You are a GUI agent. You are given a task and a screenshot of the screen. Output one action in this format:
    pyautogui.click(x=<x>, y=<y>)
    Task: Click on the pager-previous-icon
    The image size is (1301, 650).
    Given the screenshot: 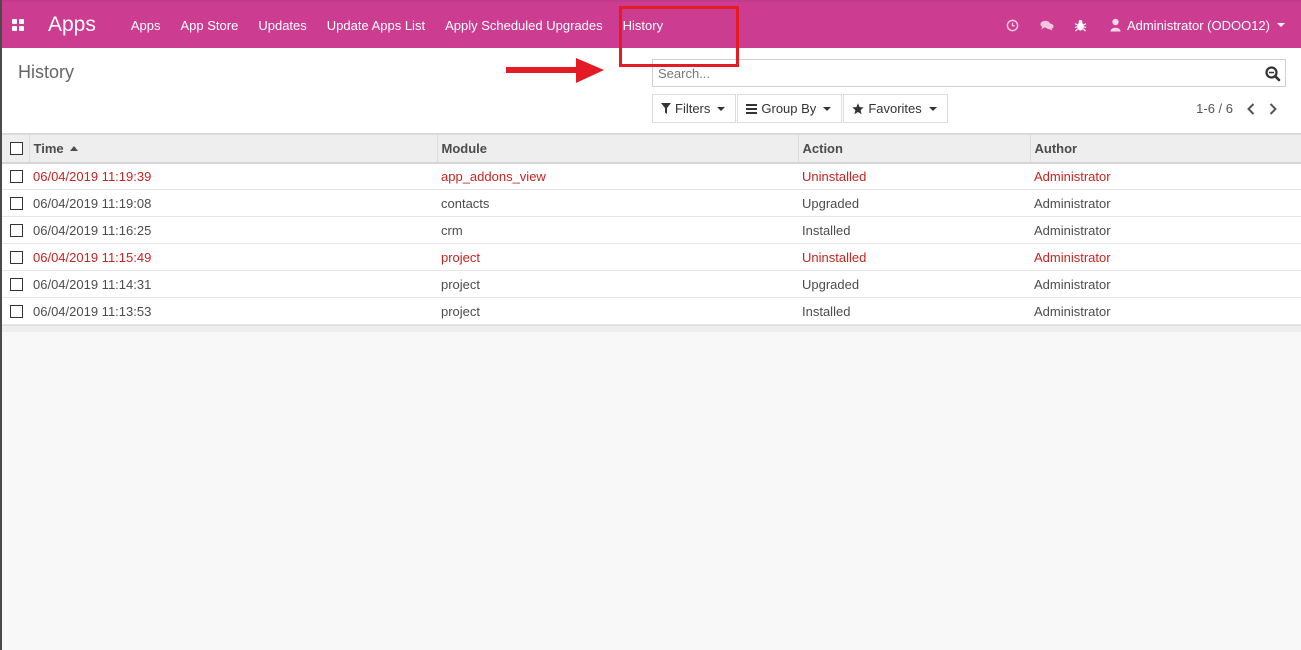 What is the action you would take?
    pyautogui.click(x=1251, y=108)
    